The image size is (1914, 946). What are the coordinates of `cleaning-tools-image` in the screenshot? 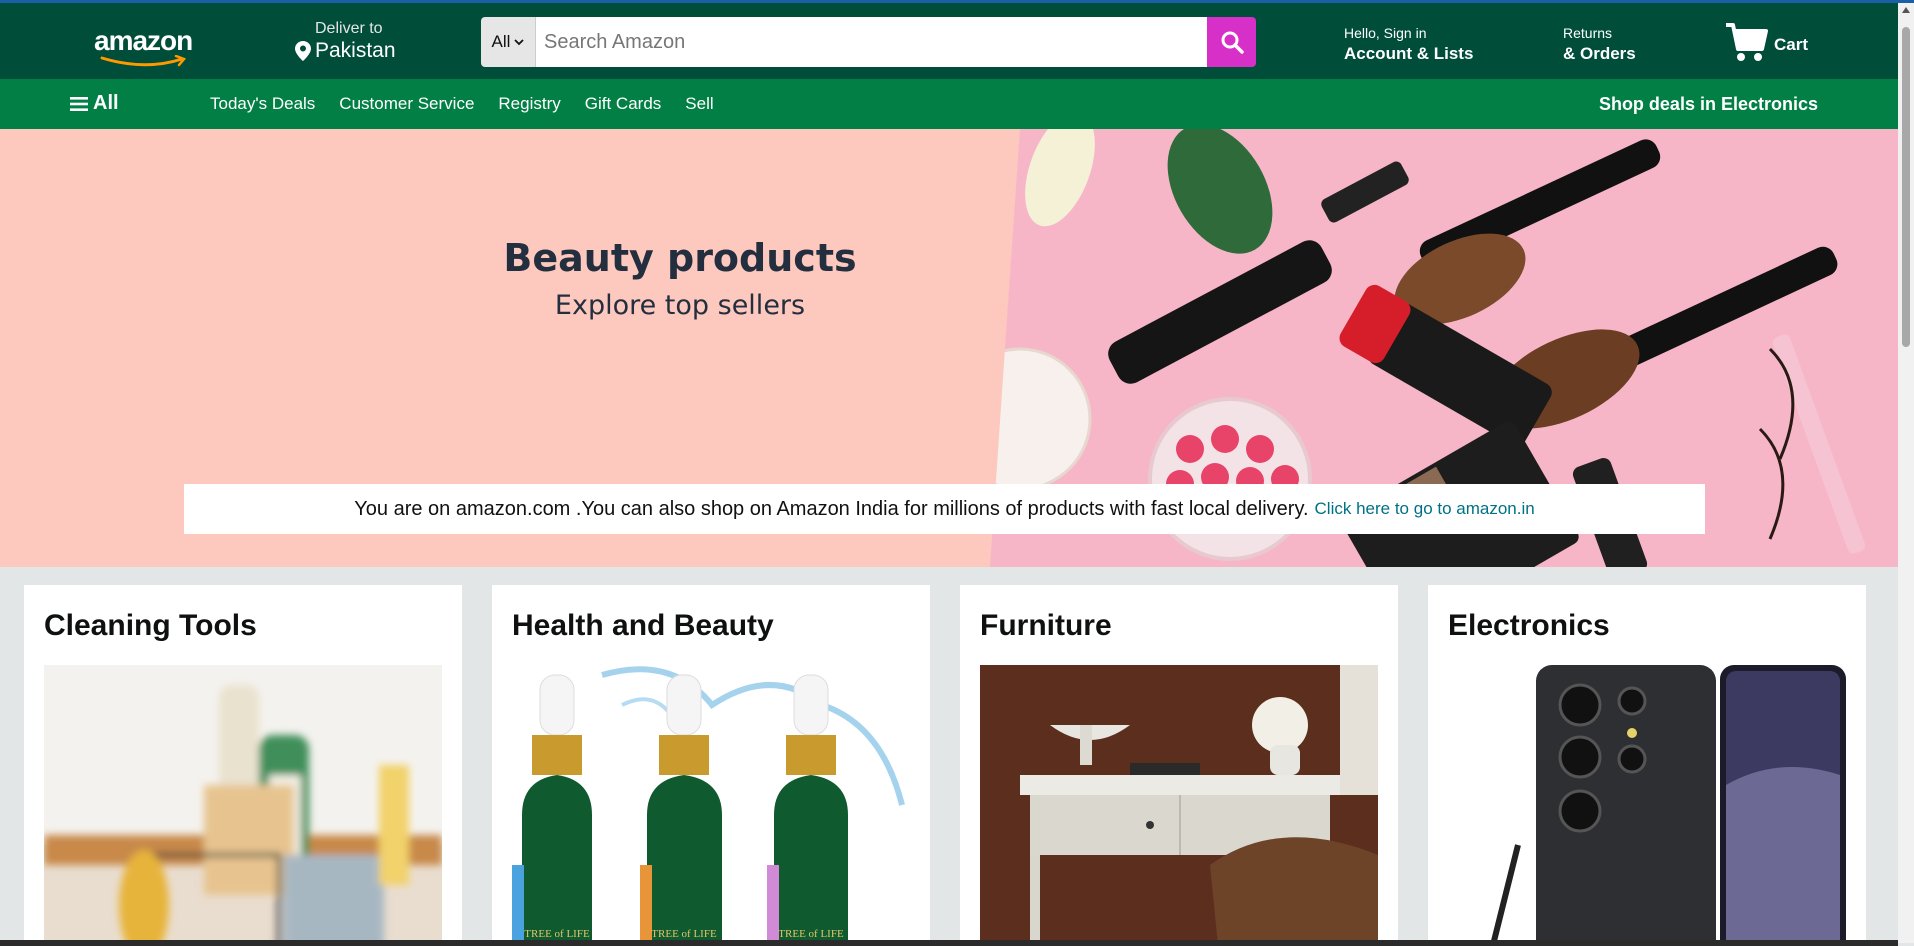 It's located at (243, 805).